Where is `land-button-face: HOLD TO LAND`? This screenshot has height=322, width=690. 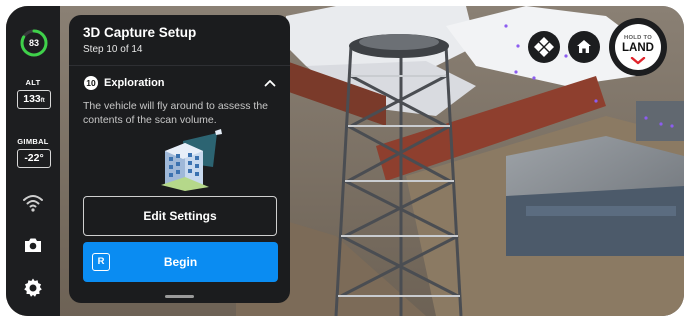
land-button-face: HOLD TO LAND is located at coordinates (638, 47).